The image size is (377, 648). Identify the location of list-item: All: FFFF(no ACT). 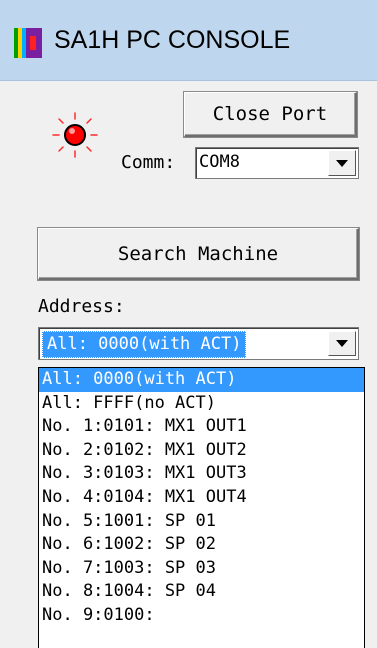
(201, 404).